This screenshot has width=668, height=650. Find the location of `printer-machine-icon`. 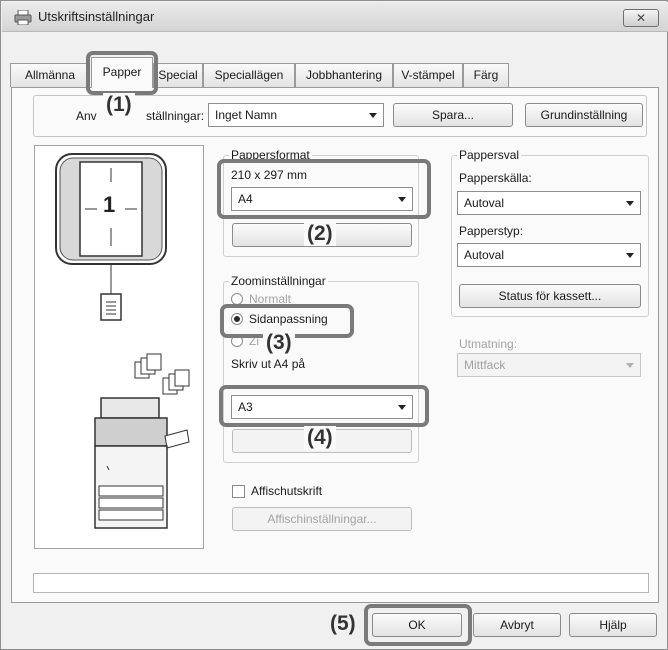

printer-machine-icon is located at coordinates (142, 463).